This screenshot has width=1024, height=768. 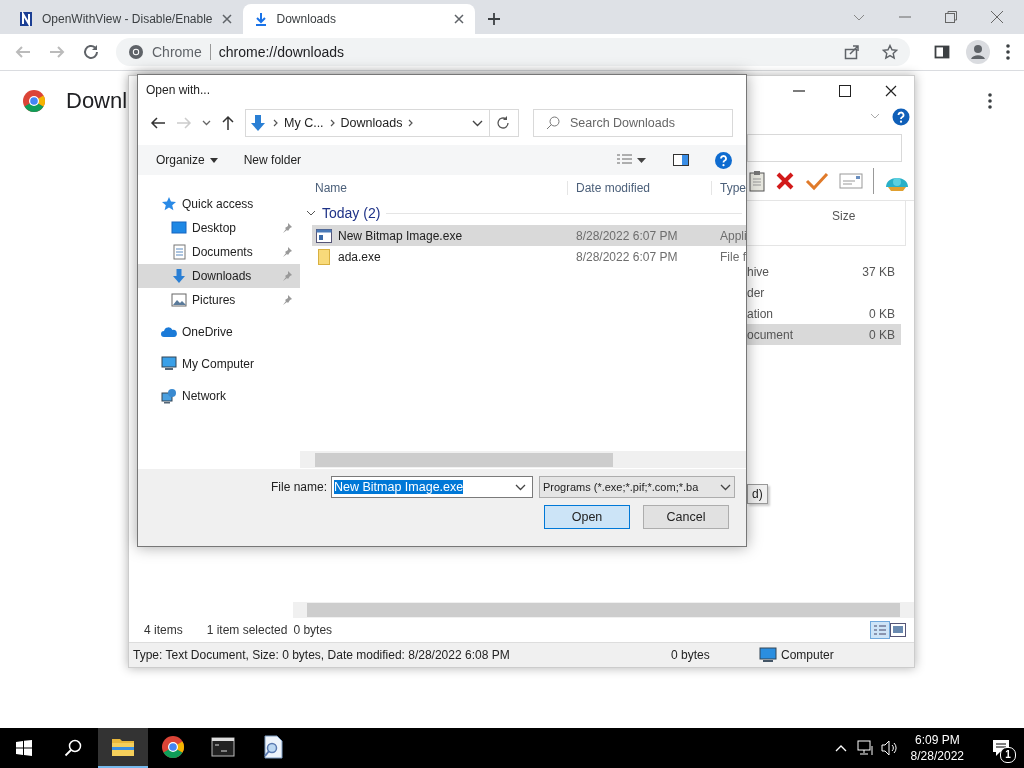 I want to click on document-magnifier-icon, so click(x=273, y=747).